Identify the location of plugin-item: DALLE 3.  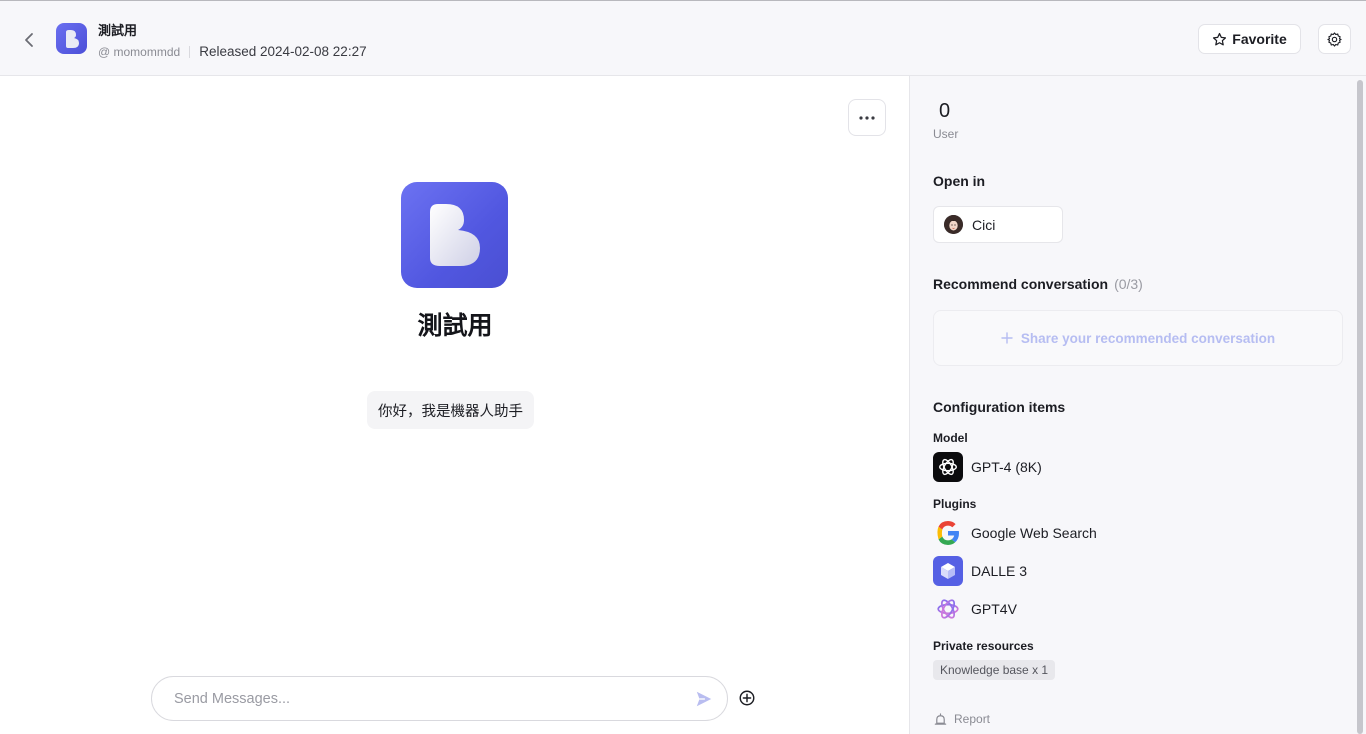
(980, 571).